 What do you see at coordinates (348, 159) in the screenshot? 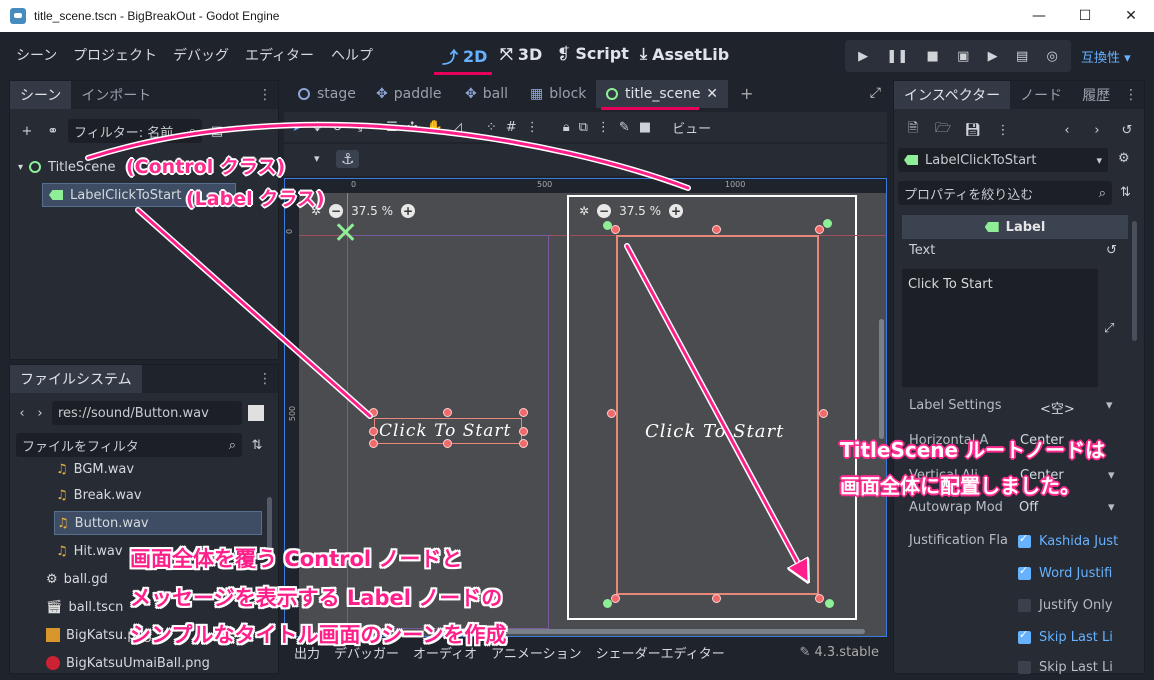
I see `anchor-icon: ⚓` at bounding box center [348, 159].